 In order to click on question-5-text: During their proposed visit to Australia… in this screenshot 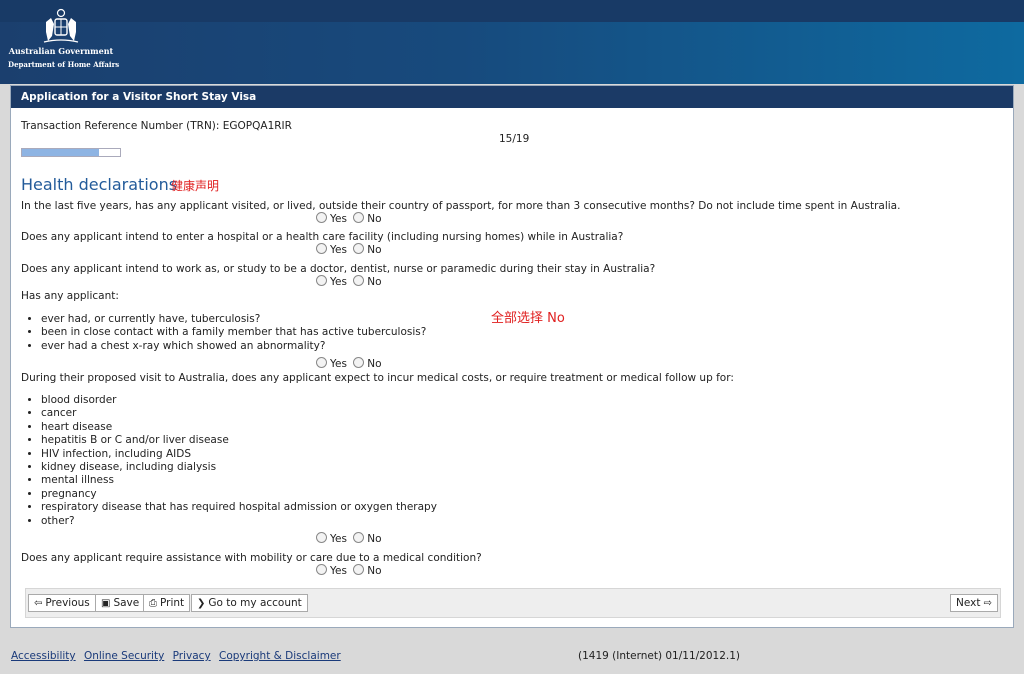, I will do `click(377, 378)`.